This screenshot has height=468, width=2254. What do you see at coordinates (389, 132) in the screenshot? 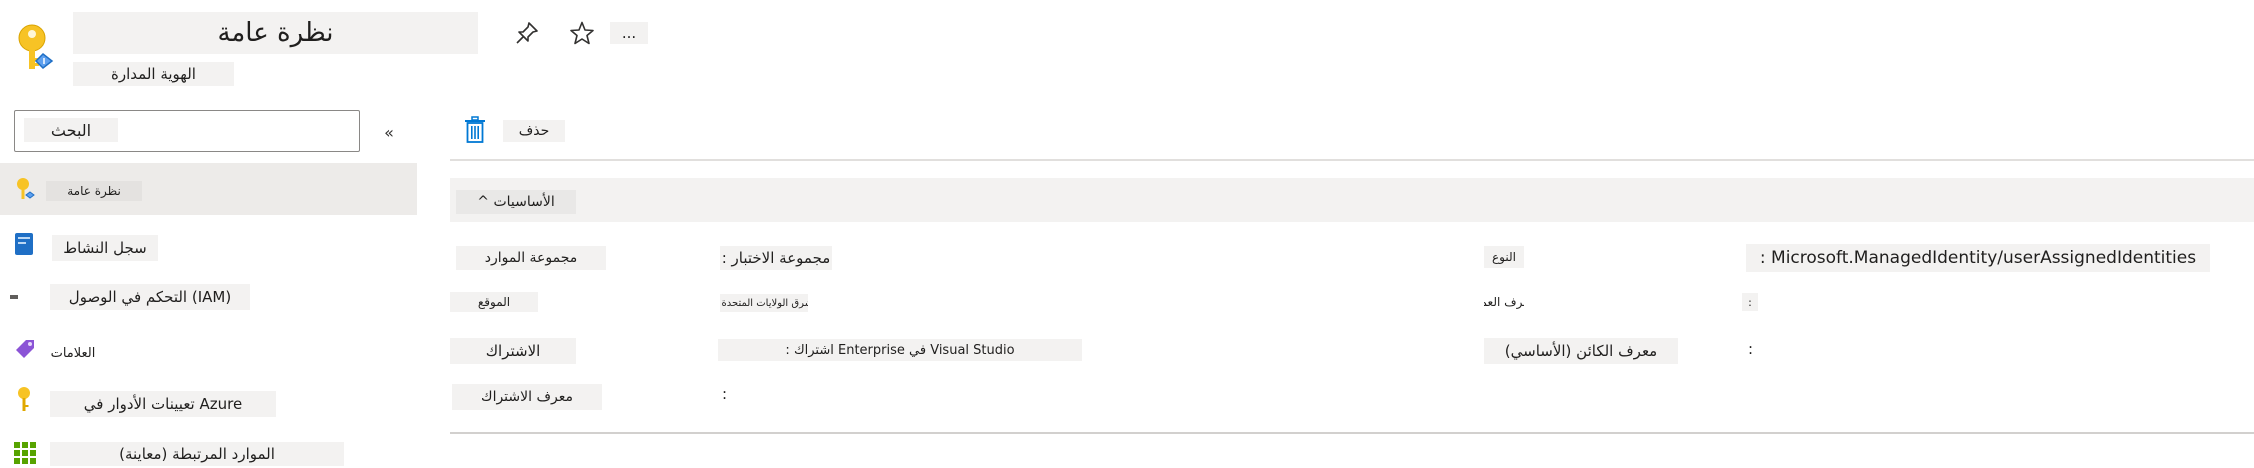
I see `collapse-sidebar-button: «` at bounding box center [389, 132].